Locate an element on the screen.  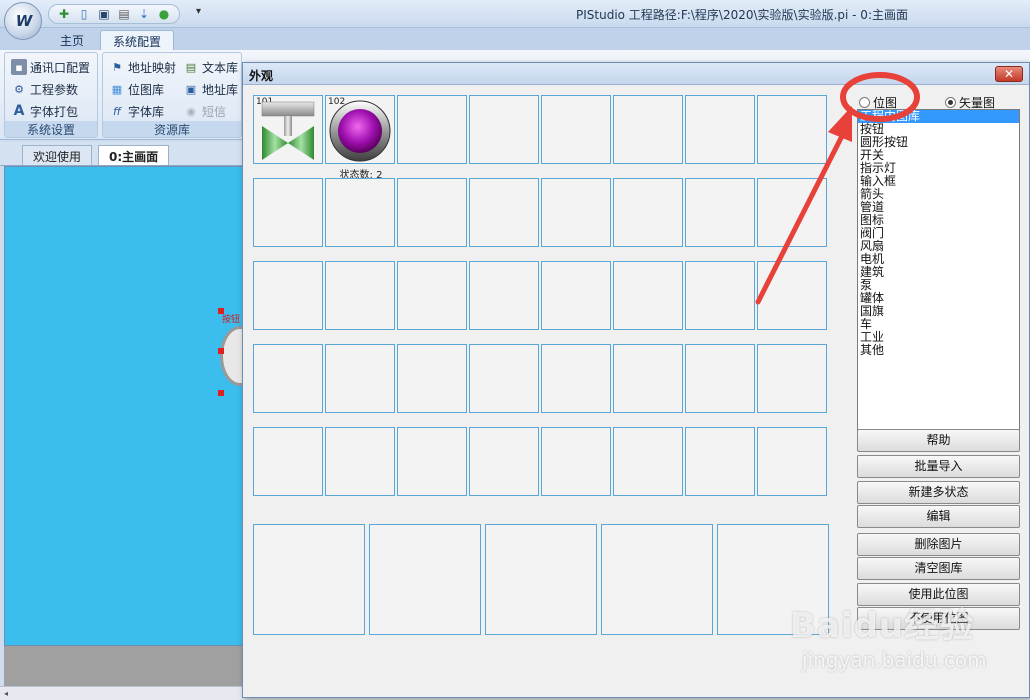
run-icon: ● is located at coordinates (164, 14).